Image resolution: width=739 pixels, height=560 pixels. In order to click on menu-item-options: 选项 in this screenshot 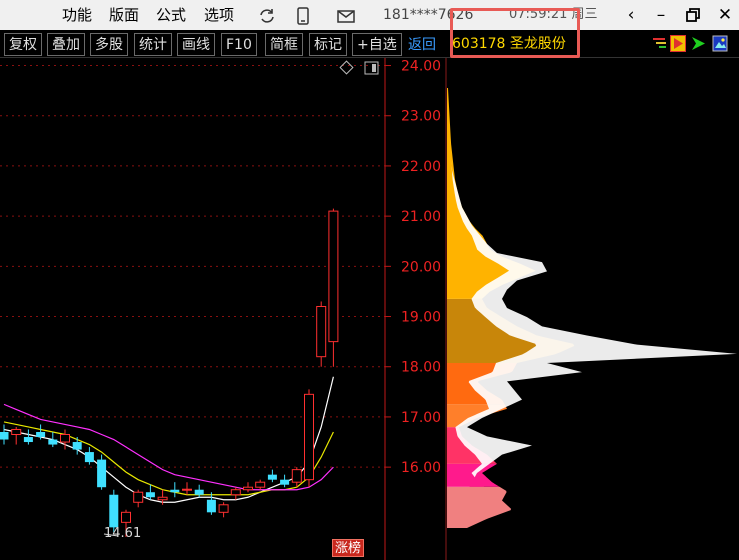, I will do `click(219, 15)`.